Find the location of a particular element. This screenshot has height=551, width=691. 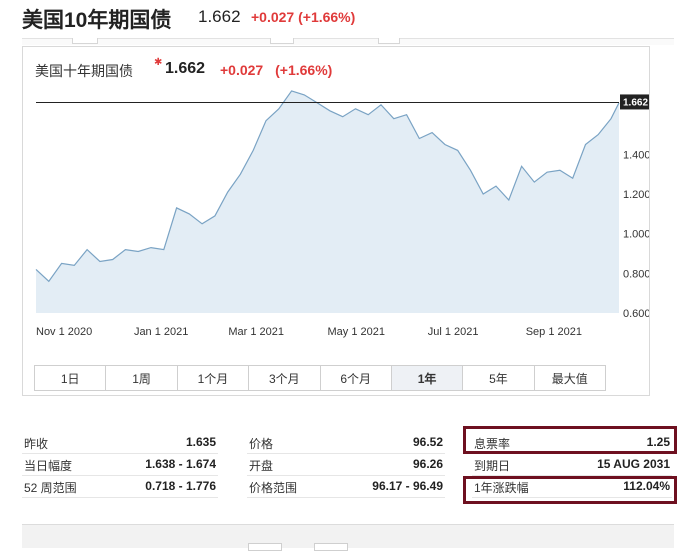

stat-value: 1.638 - 1.674 is located at coordinates (180, 464).